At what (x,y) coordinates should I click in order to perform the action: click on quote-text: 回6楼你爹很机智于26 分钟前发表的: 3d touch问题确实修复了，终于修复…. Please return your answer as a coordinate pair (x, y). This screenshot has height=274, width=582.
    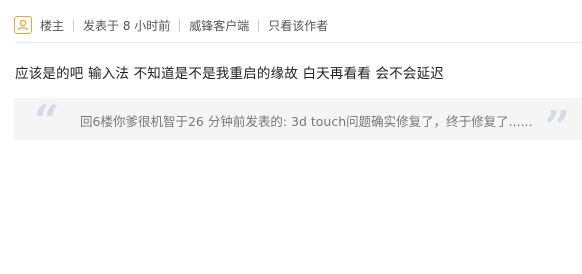
    Looking at the image, I should click on (306, 121).